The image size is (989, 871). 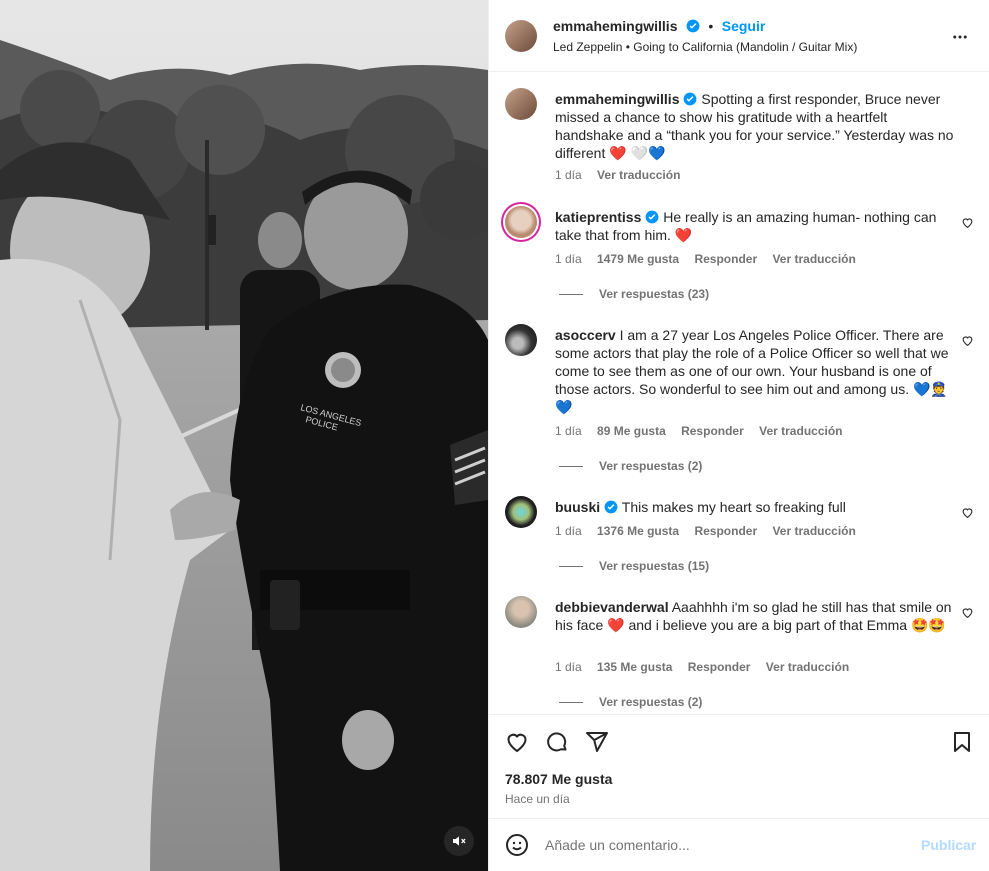 What do you see at coordinates (537, 799) in the screenshot?
I see `post-time: Hace un día` at bounding box center [537, 799].